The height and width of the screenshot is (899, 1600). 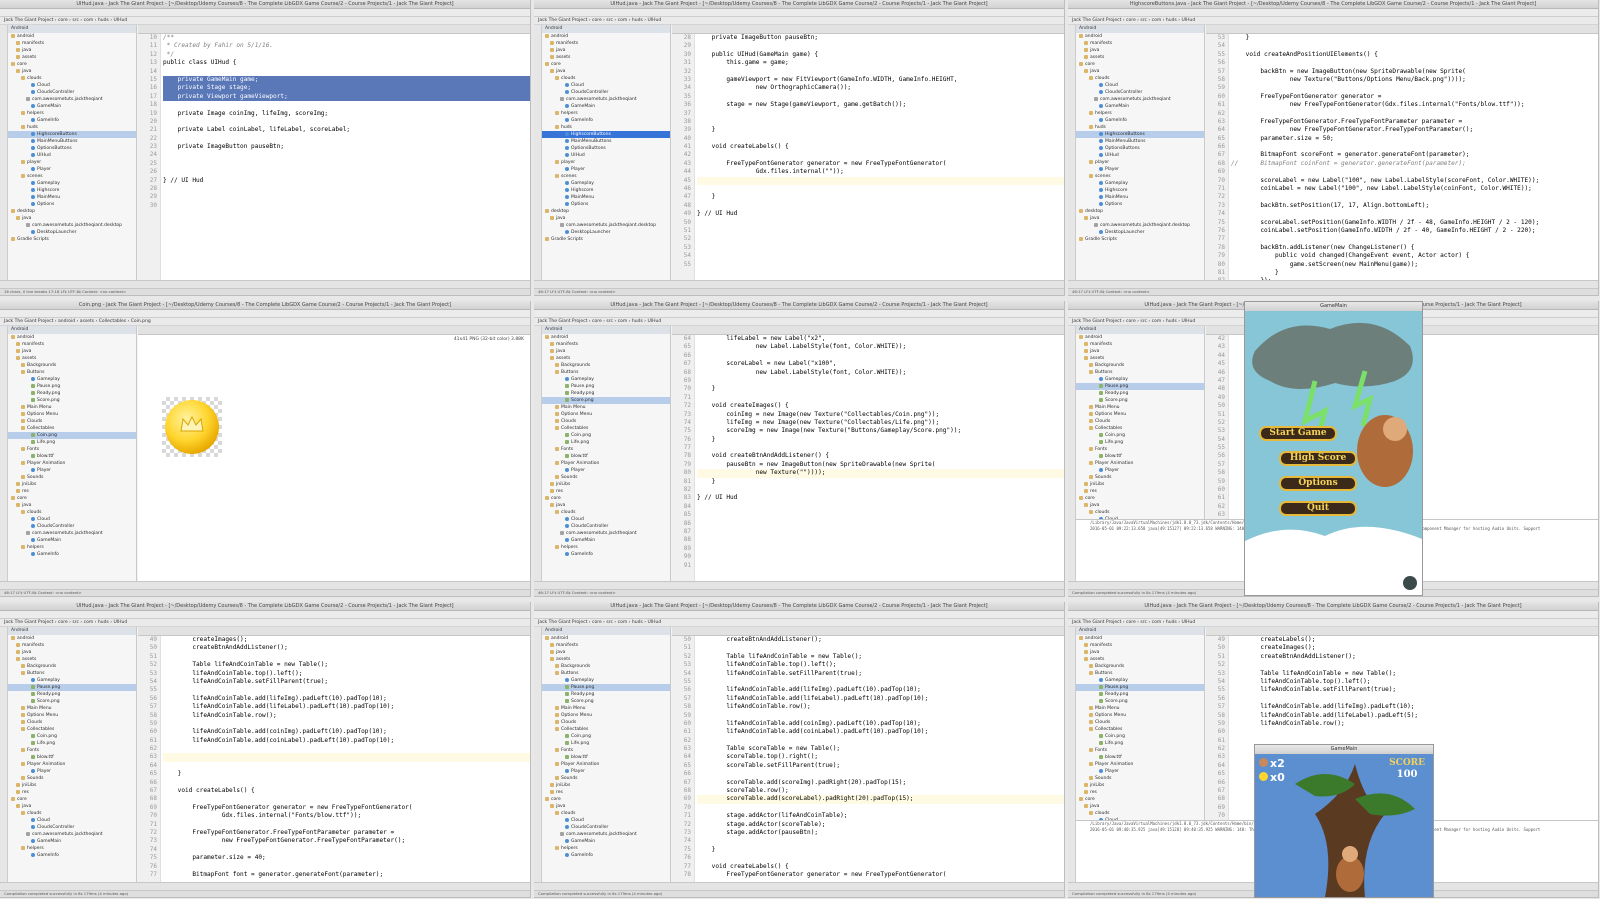 I want to click on options-button: Options, so click(x=1318, y=483).